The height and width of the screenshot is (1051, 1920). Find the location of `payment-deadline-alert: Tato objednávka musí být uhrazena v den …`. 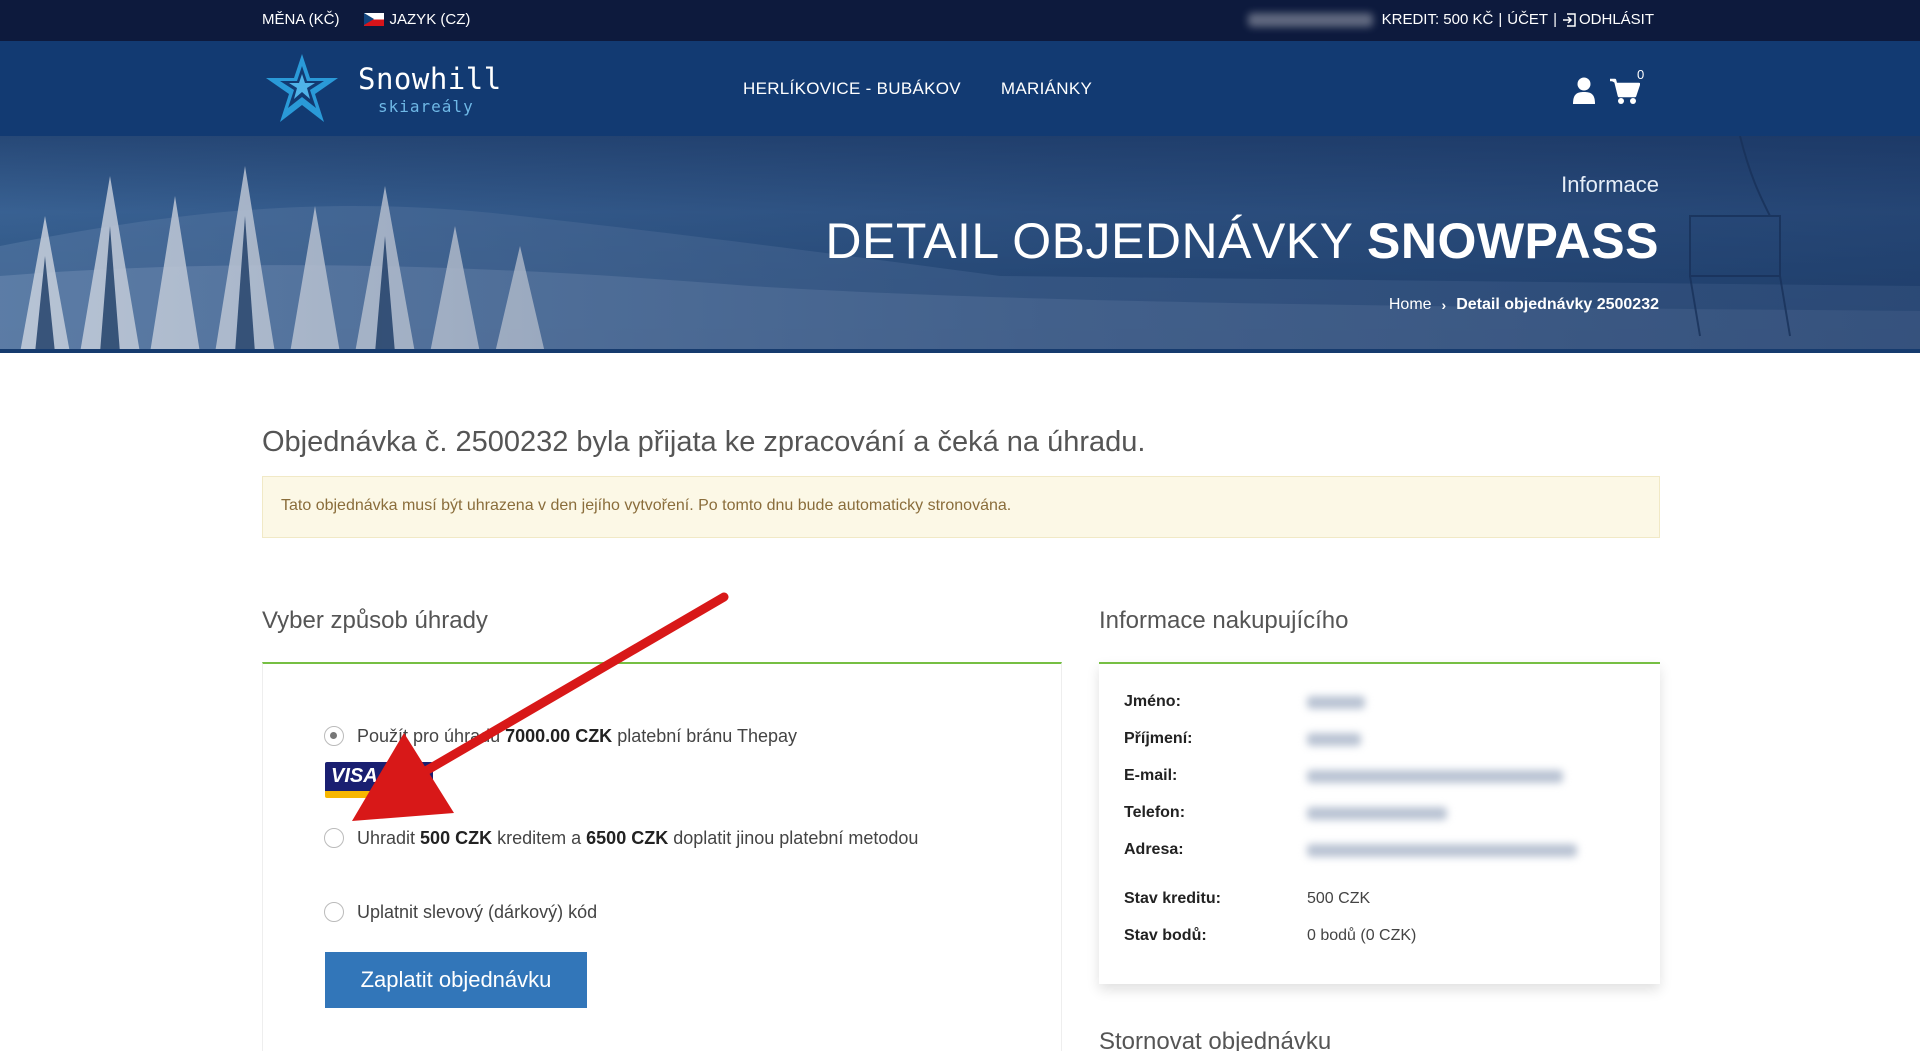

payment-deadline-alert: Tato objednávka musí být uhrazena v den … is located at coordinates (961, 507).